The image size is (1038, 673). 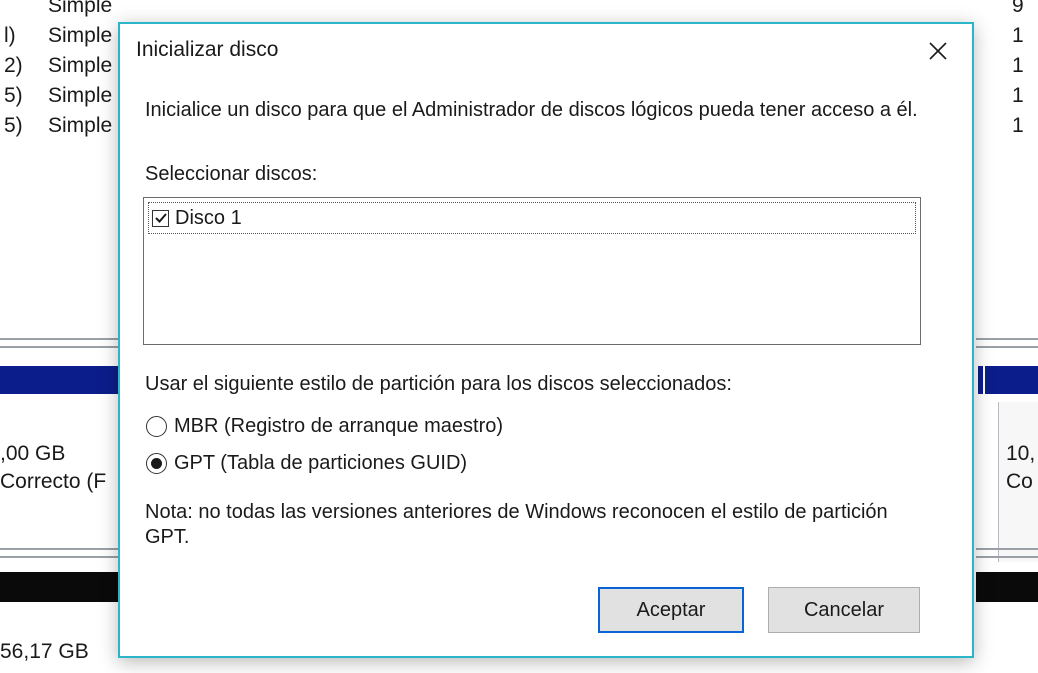 I want to click on radio-selected-dot, so click(x=156, y=463).